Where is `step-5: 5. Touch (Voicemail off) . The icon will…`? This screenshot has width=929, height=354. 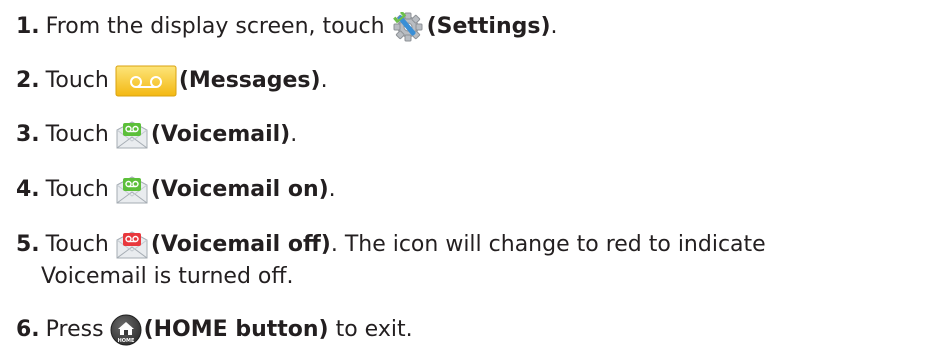 step-5: 5. Touch (Voicemail off) . The icon will… is located at coordinates (391, 261).